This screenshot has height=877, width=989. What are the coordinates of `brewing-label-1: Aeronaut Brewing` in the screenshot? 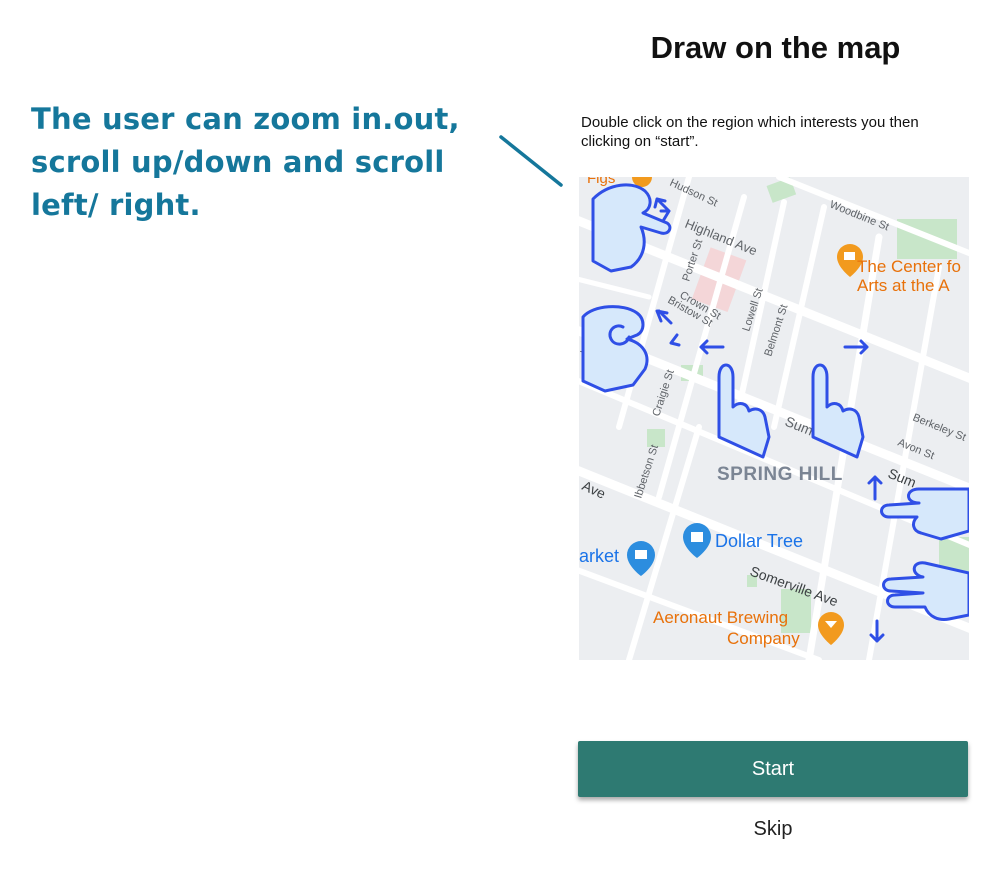 It's located at (720, 617).